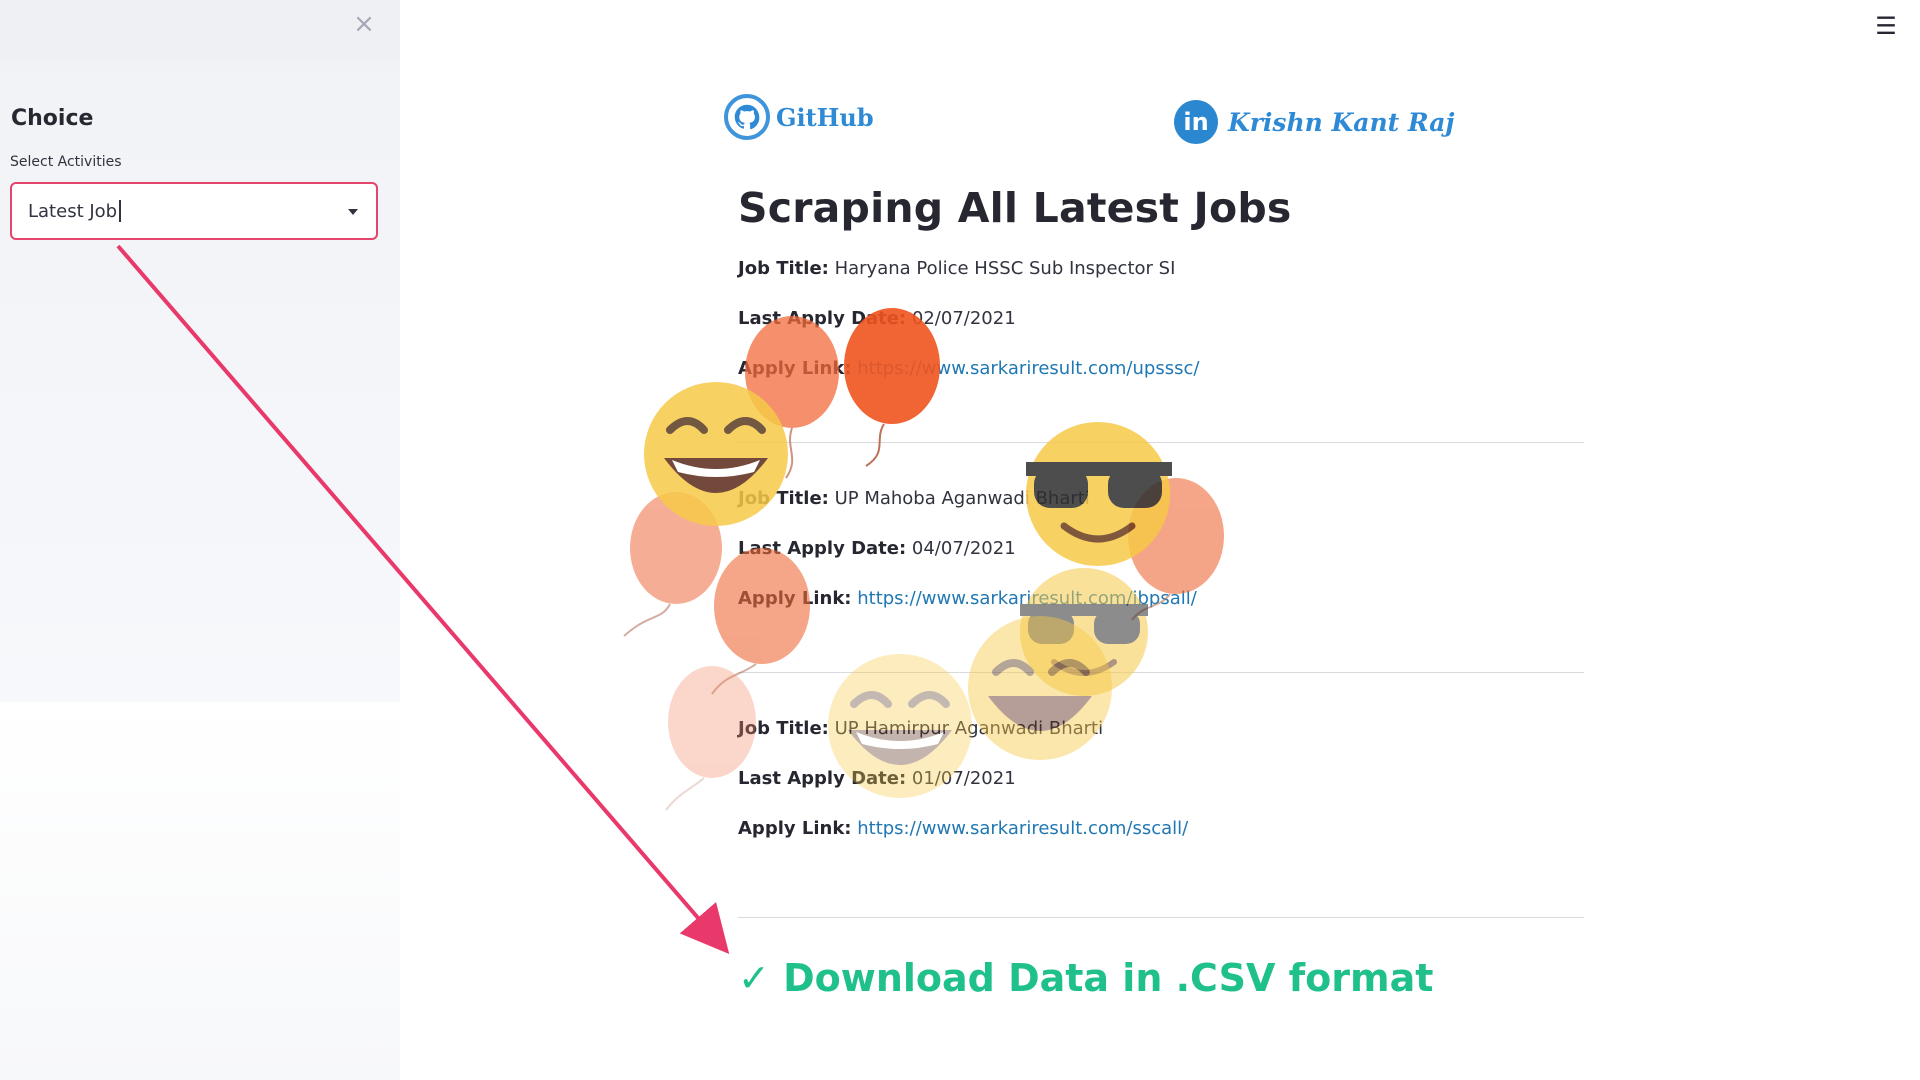  Describe the element at coordinates (120, 211) in the screenshot. I see `text-cursor` at that location.